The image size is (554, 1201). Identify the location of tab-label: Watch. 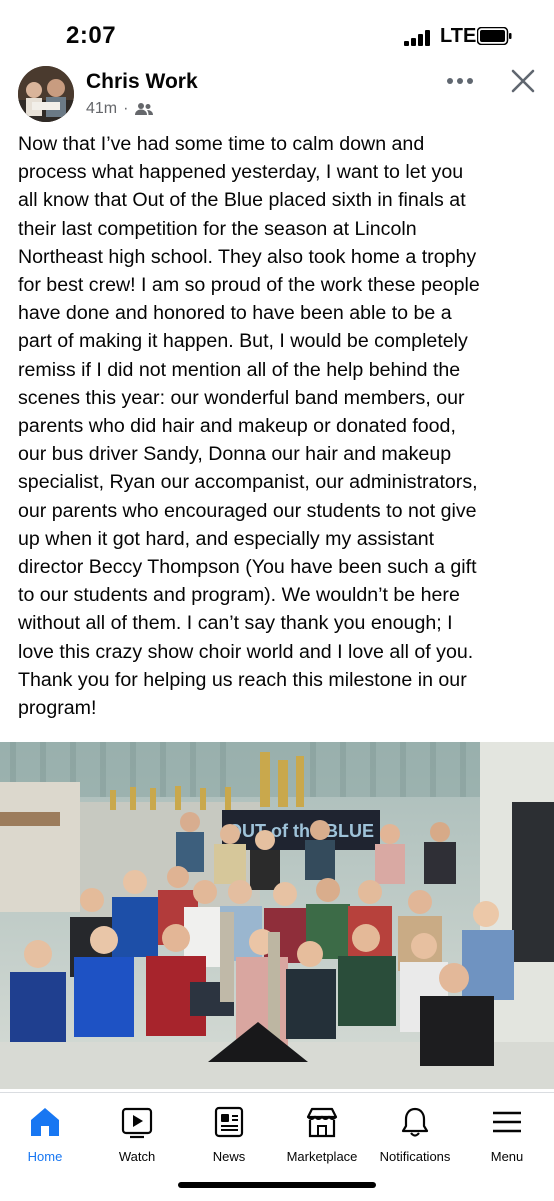
(137, 1156).